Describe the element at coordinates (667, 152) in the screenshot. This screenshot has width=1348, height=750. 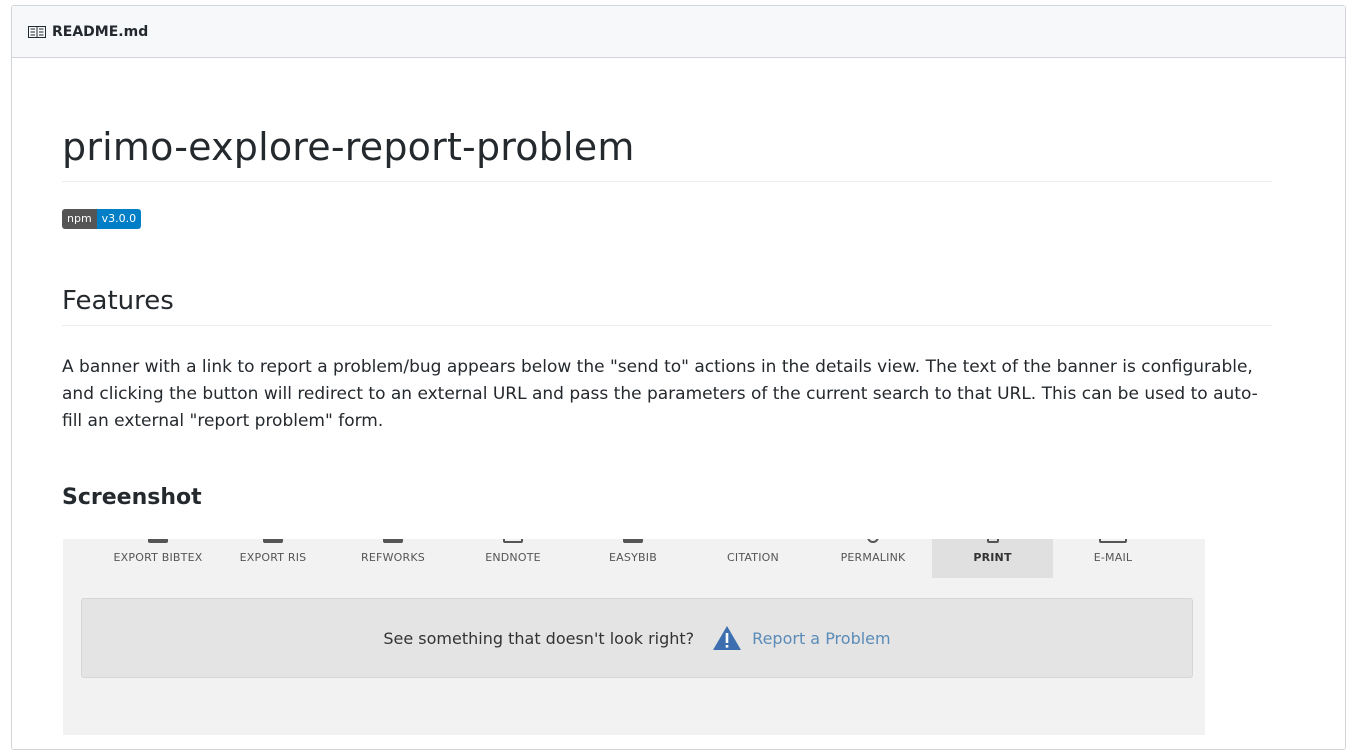
I see `page-title: primo-explore-report-problem` at that location.